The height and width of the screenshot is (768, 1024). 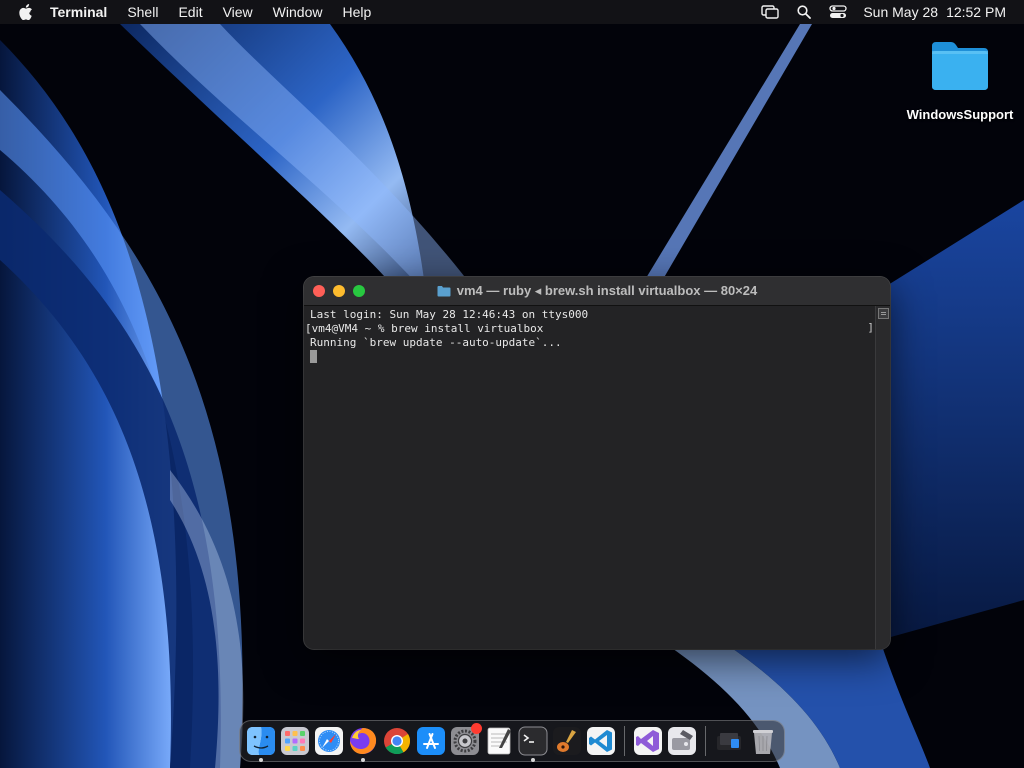 I want to click on trash-icon, so click(x=763, y=742).